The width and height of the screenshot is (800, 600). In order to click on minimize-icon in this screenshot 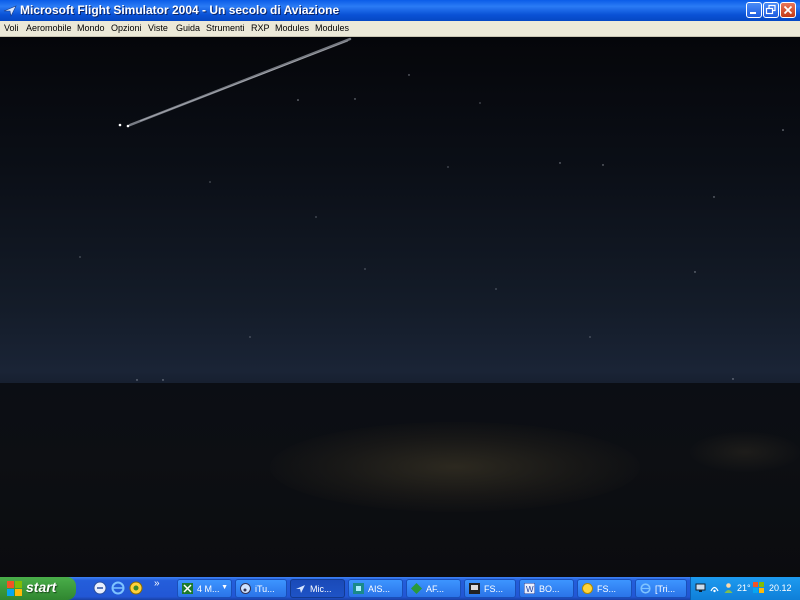, I will do `click(753, 13)`.